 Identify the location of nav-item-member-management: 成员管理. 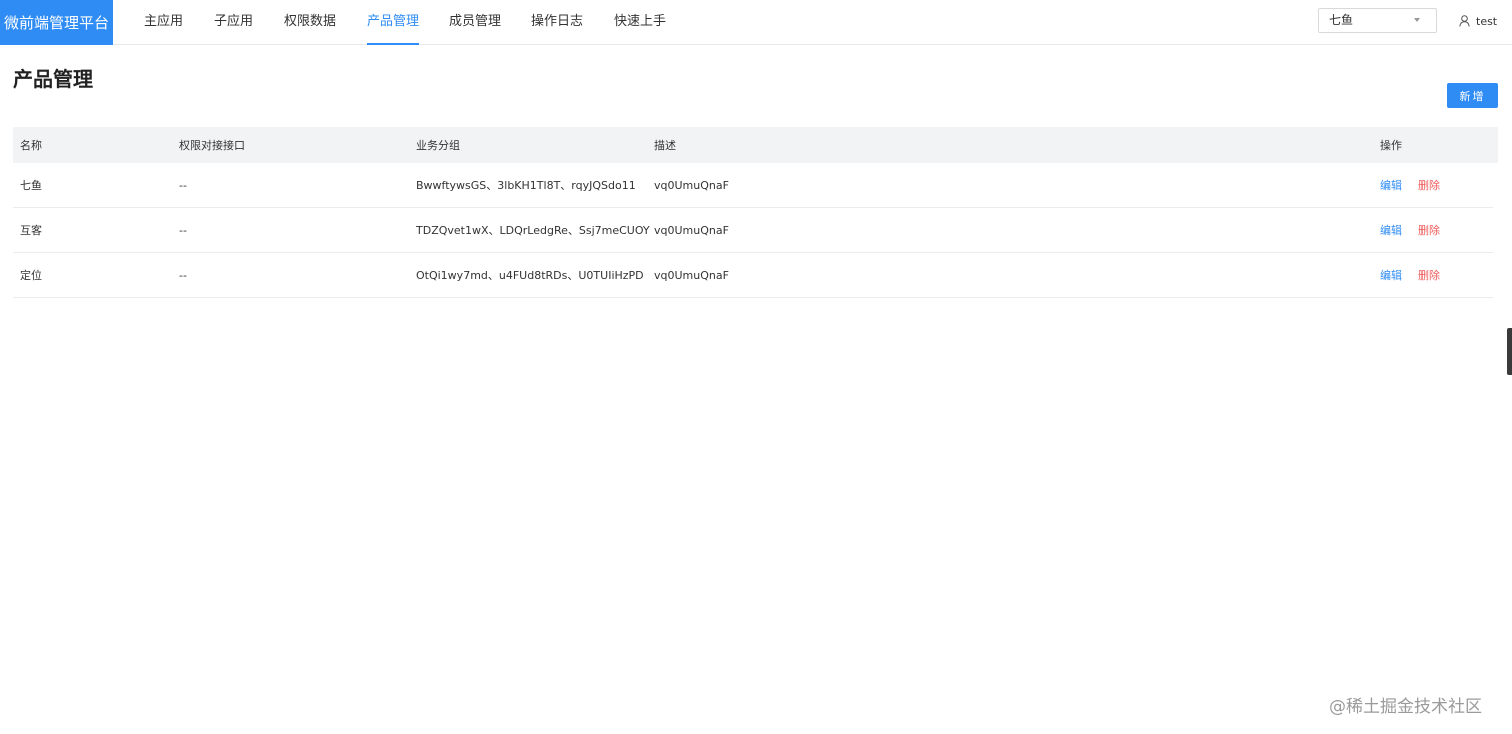
(475, 22).